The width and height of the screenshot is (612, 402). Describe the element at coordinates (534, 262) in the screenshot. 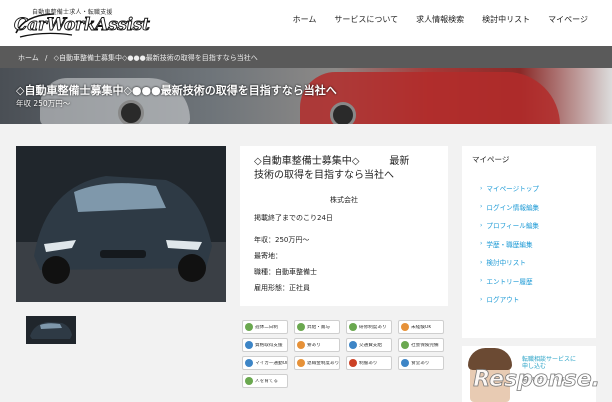

I see `sidebar-item-consider-list: › 検討中リスト` at that location.